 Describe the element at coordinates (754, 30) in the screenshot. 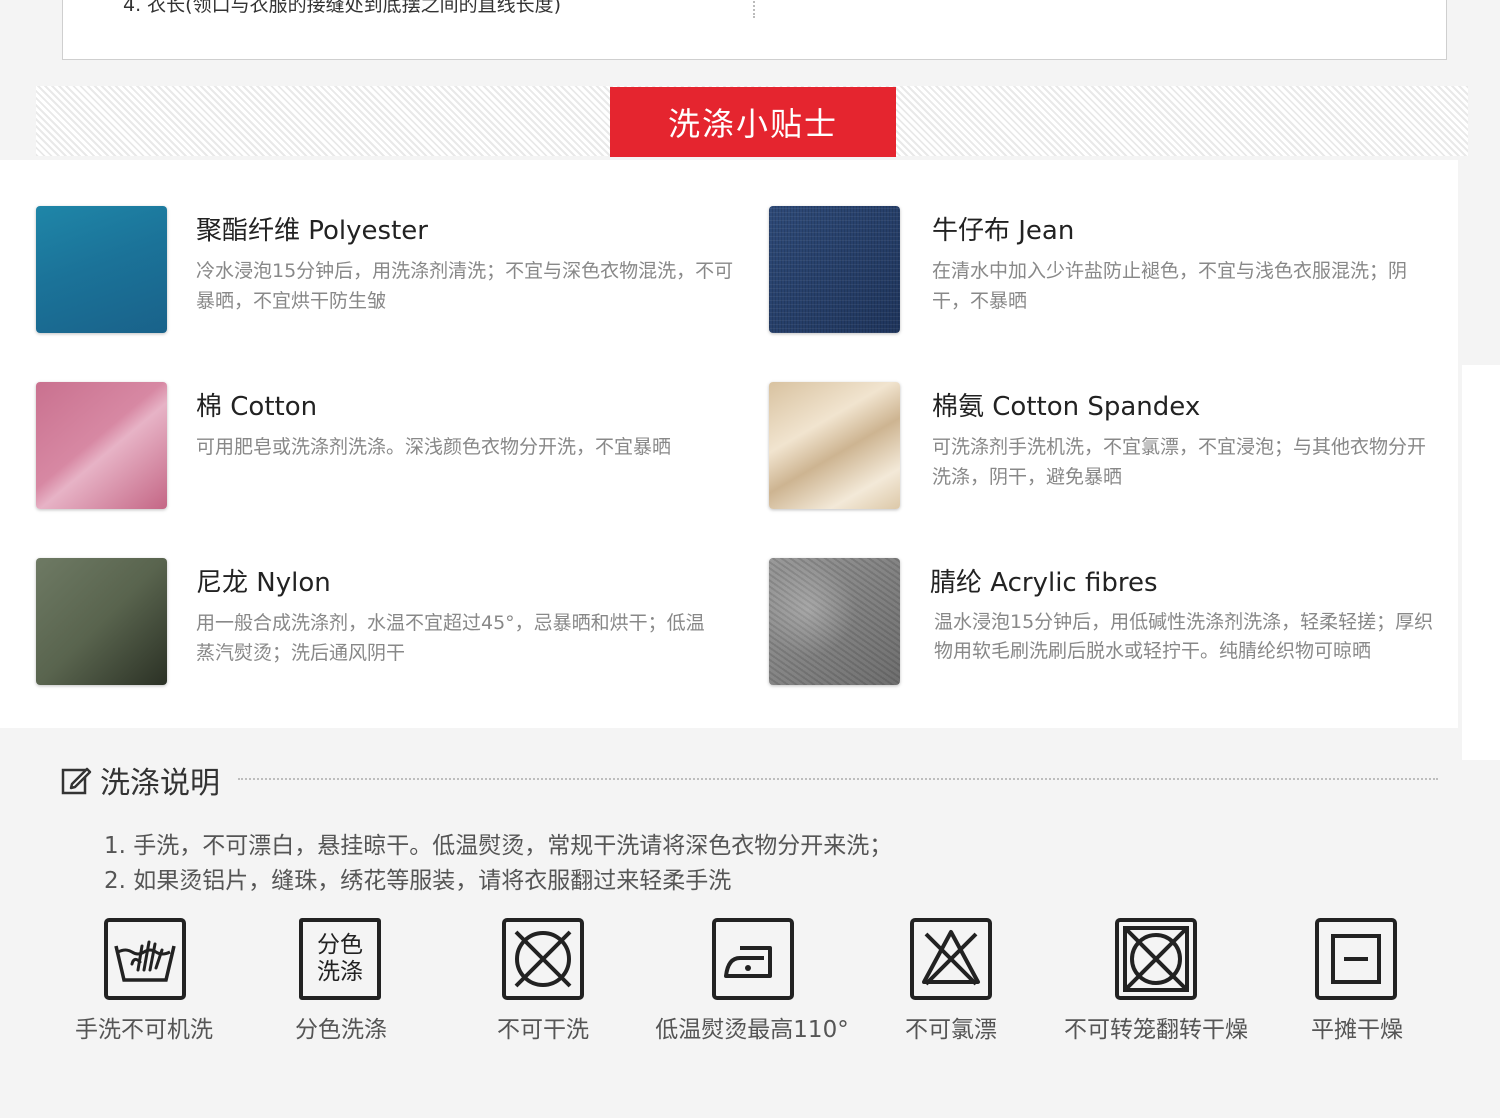

I see `size-notes-box: 4. 衣长(领口与衣服的接缝处到底摆之间的直线长度)` at that location.